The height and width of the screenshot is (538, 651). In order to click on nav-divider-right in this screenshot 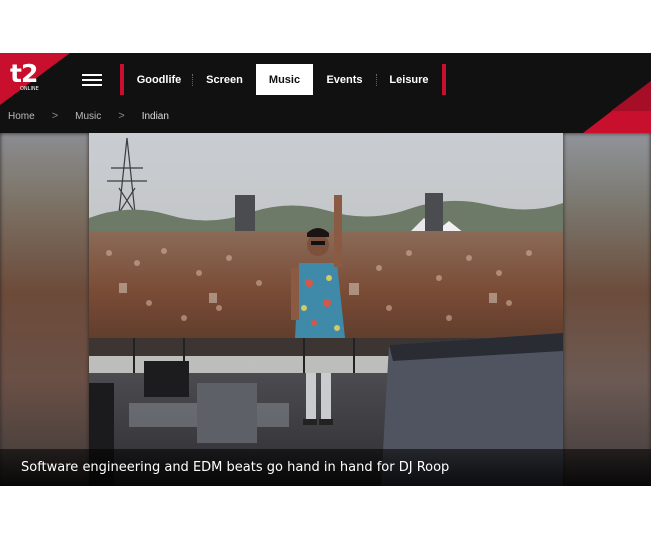, I will do `click(444, 79)`.